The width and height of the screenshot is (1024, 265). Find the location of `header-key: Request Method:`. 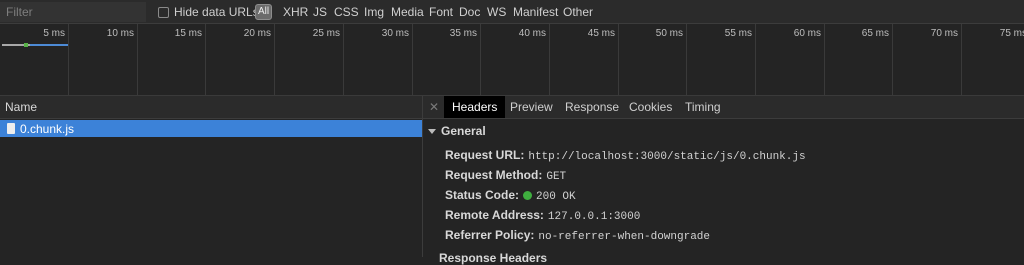

header-key: Request Method: is located at coordinates (494, 175).